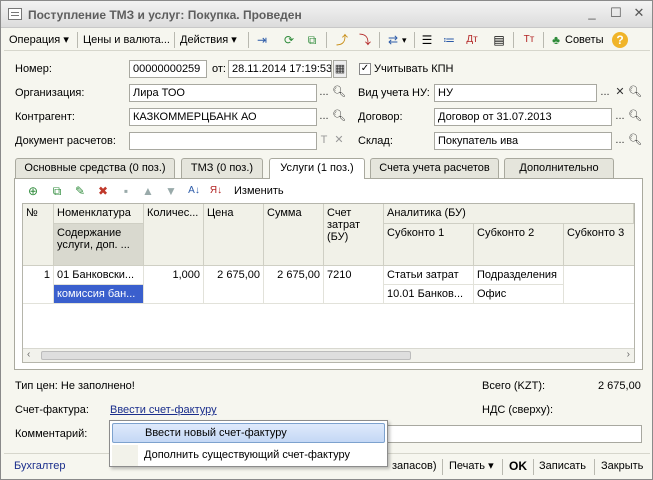 This screenshot has width=653, height=480. Describe the element at coordinates (518, 466) in the screenshot. I see `ok-button: OK` at that location.